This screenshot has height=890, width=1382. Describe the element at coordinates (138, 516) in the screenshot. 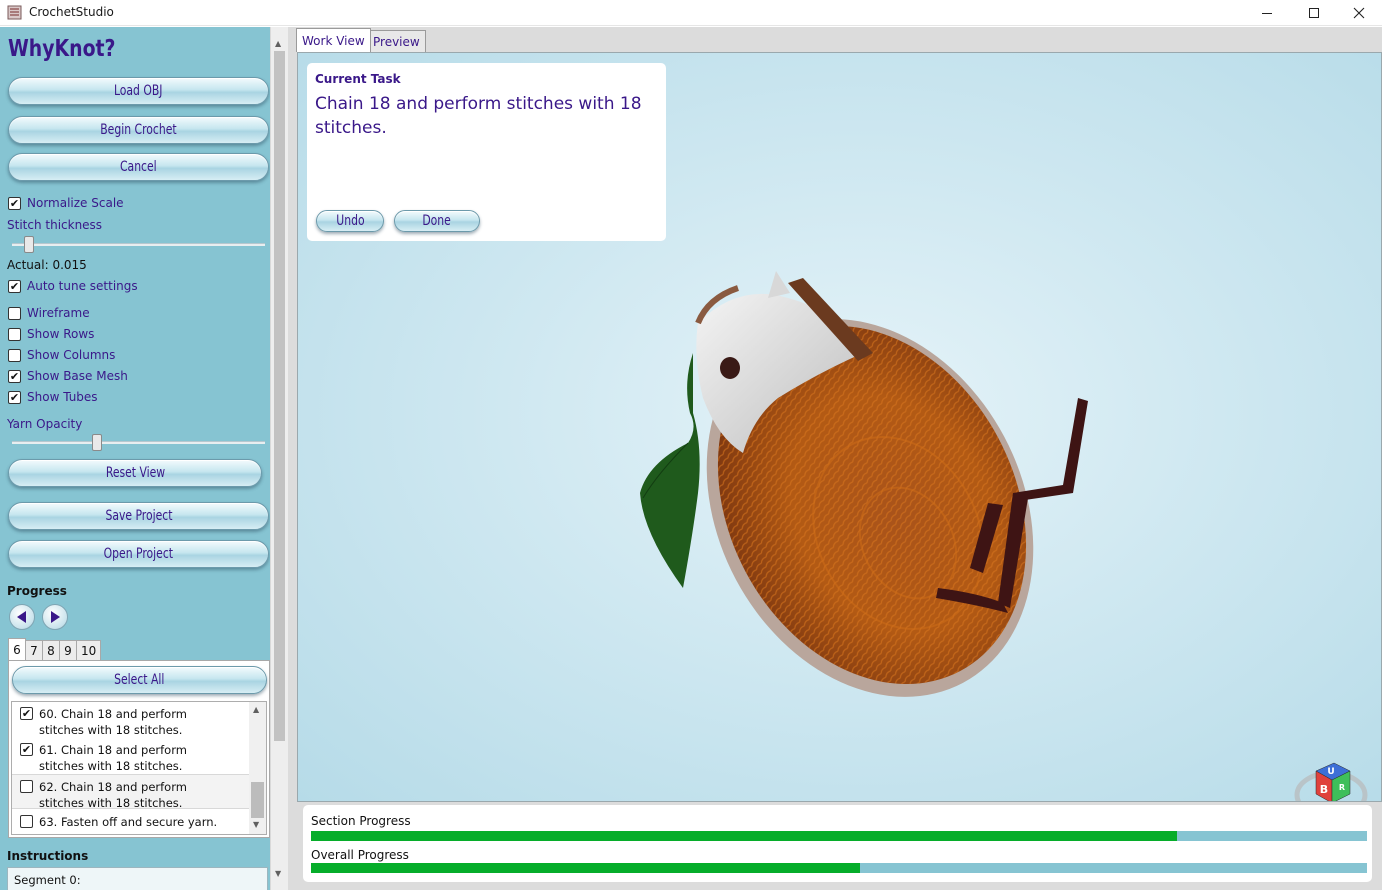

I see `save-project-button: Save Project` at that location.